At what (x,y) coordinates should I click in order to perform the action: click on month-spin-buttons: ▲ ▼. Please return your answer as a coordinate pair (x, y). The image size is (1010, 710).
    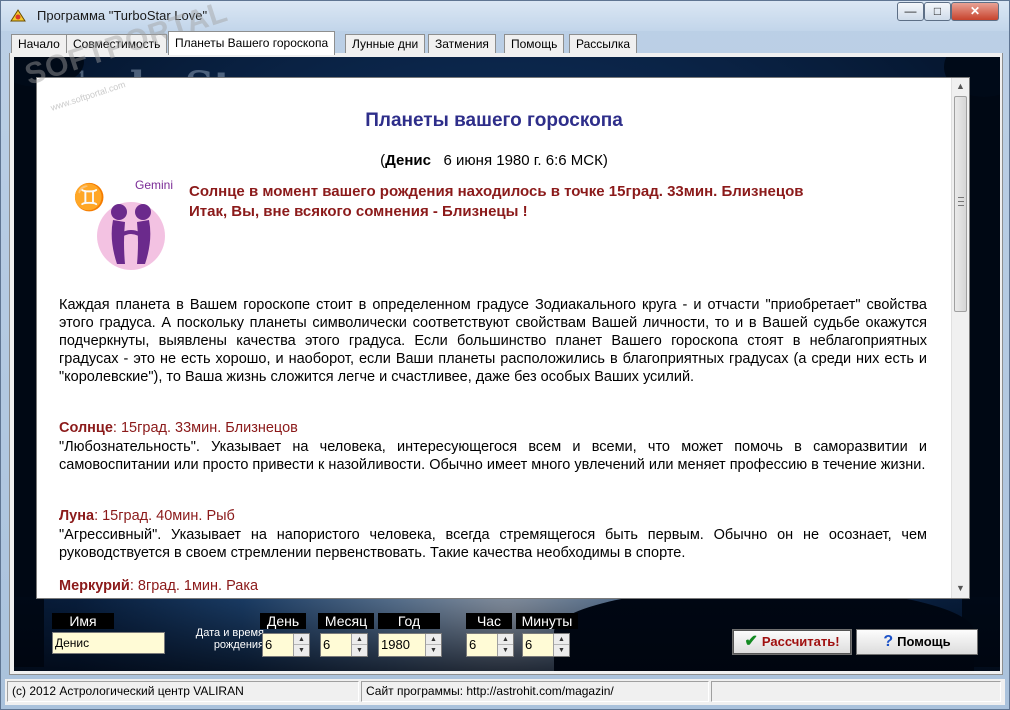
    Looking at the image, I should click on (359, 645).